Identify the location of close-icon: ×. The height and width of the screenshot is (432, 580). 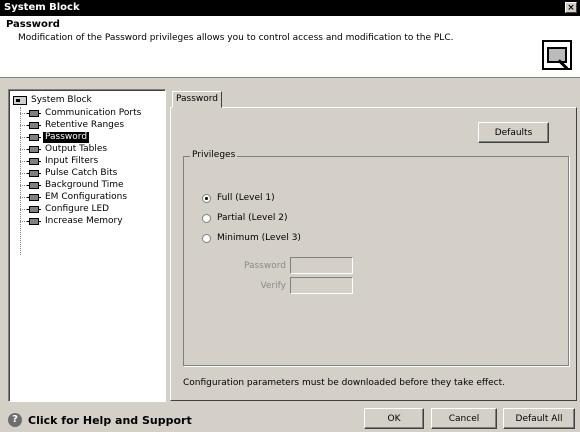
(571, 7).